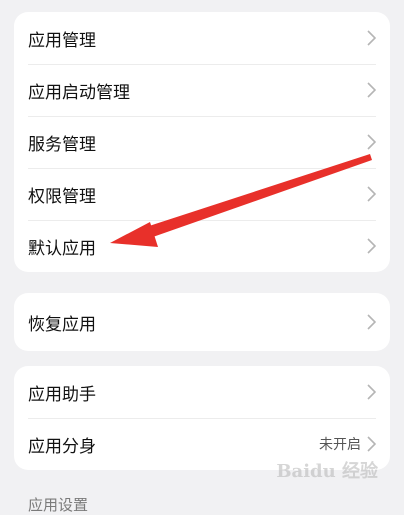  What do you see at coordinates (62, 144) in the screenshot?
I see `row-label: 服务管理` at bounding box center [62, 144].